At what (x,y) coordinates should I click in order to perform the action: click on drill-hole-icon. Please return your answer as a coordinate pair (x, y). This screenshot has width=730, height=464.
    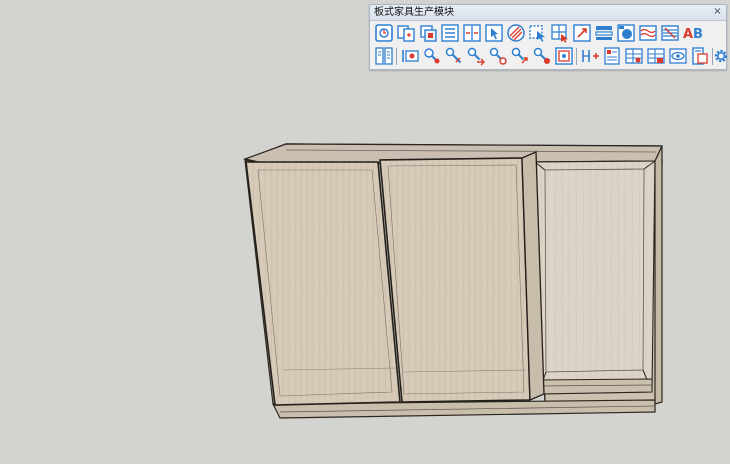
    Looking at the image, I should click on (432, 56).